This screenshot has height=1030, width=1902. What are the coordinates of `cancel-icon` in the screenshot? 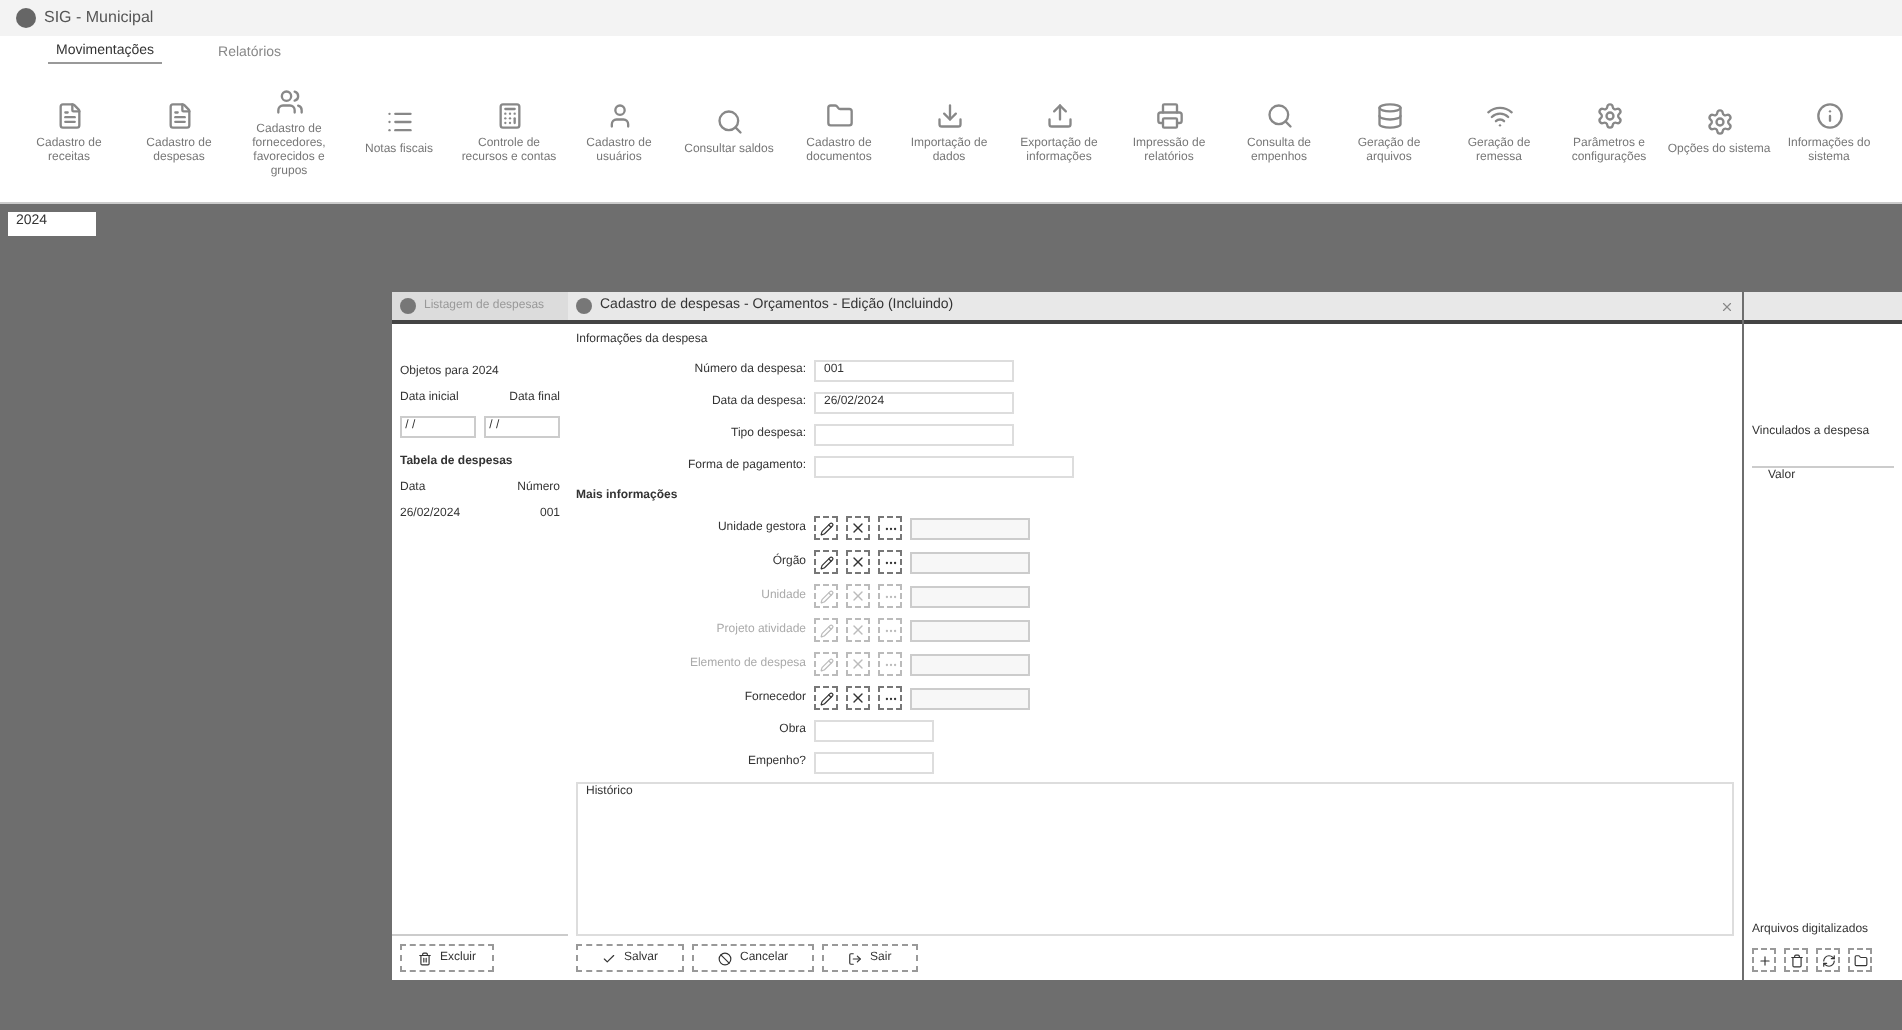 It's located at (725, 958).